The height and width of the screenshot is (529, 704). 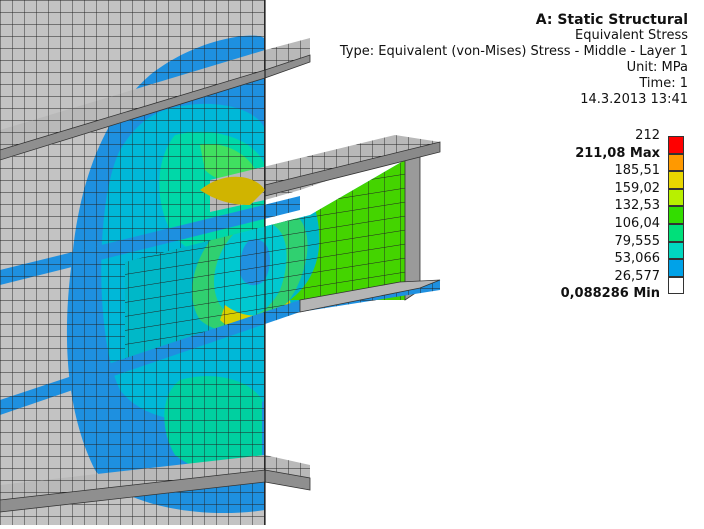 What do you see at coordinates (647, 135) in the screenshot?
I see `legend-label: 212` at bounding box center [647, 135].